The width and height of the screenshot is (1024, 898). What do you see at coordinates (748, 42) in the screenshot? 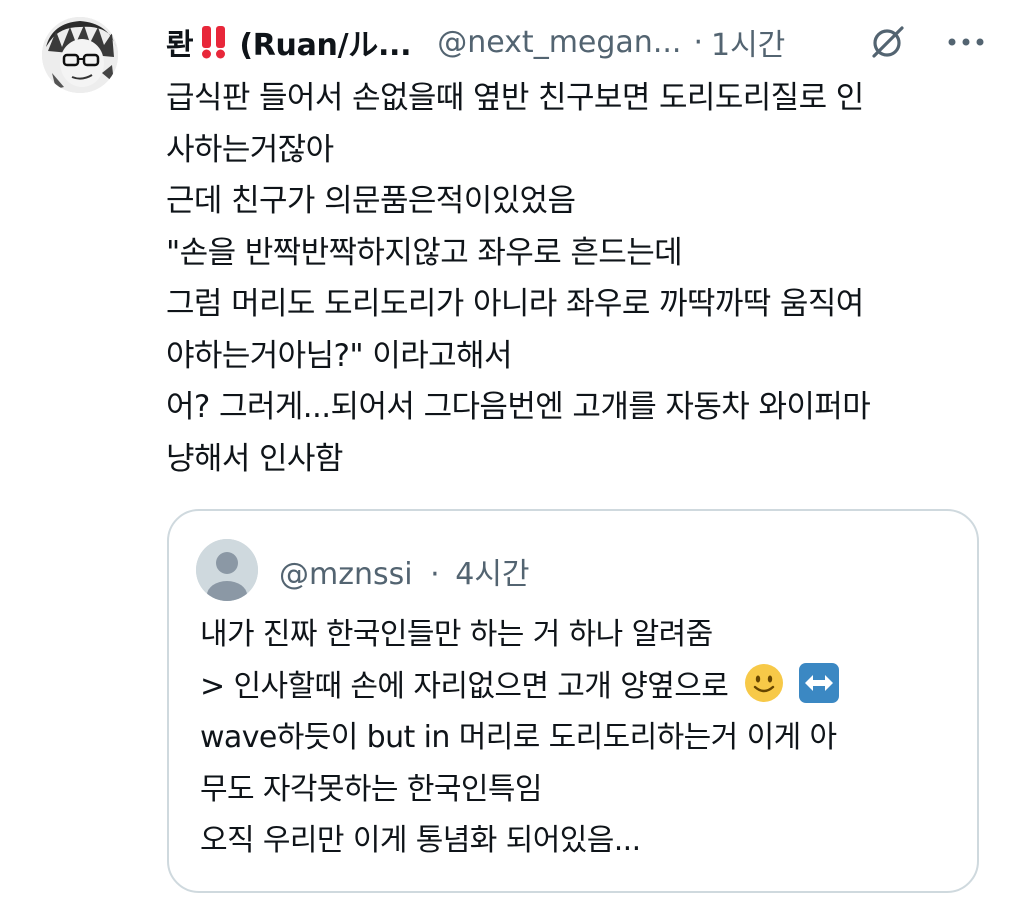
I see `post-time: 1시간` at bounding box center [748, 42].